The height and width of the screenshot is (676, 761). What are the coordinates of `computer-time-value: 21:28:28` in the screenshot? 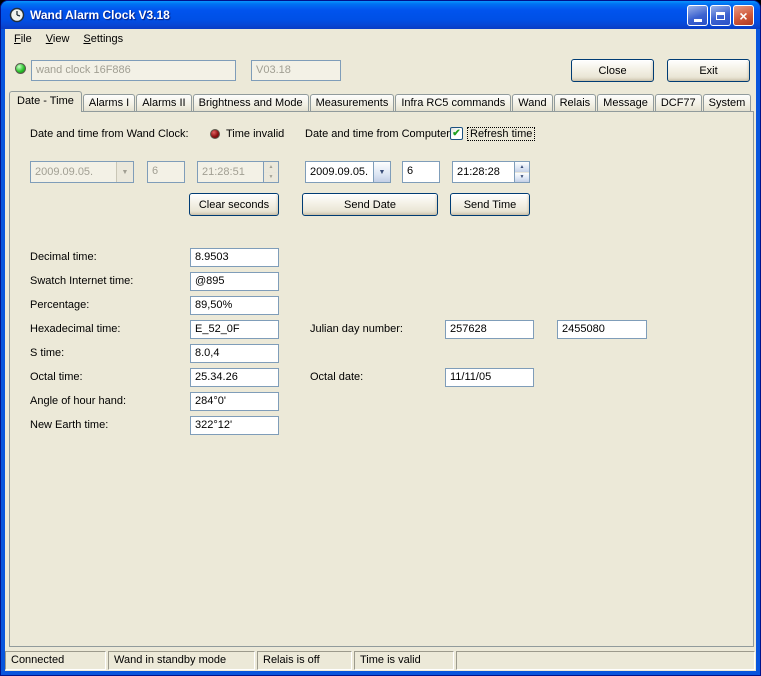 It's located at (478, 172).